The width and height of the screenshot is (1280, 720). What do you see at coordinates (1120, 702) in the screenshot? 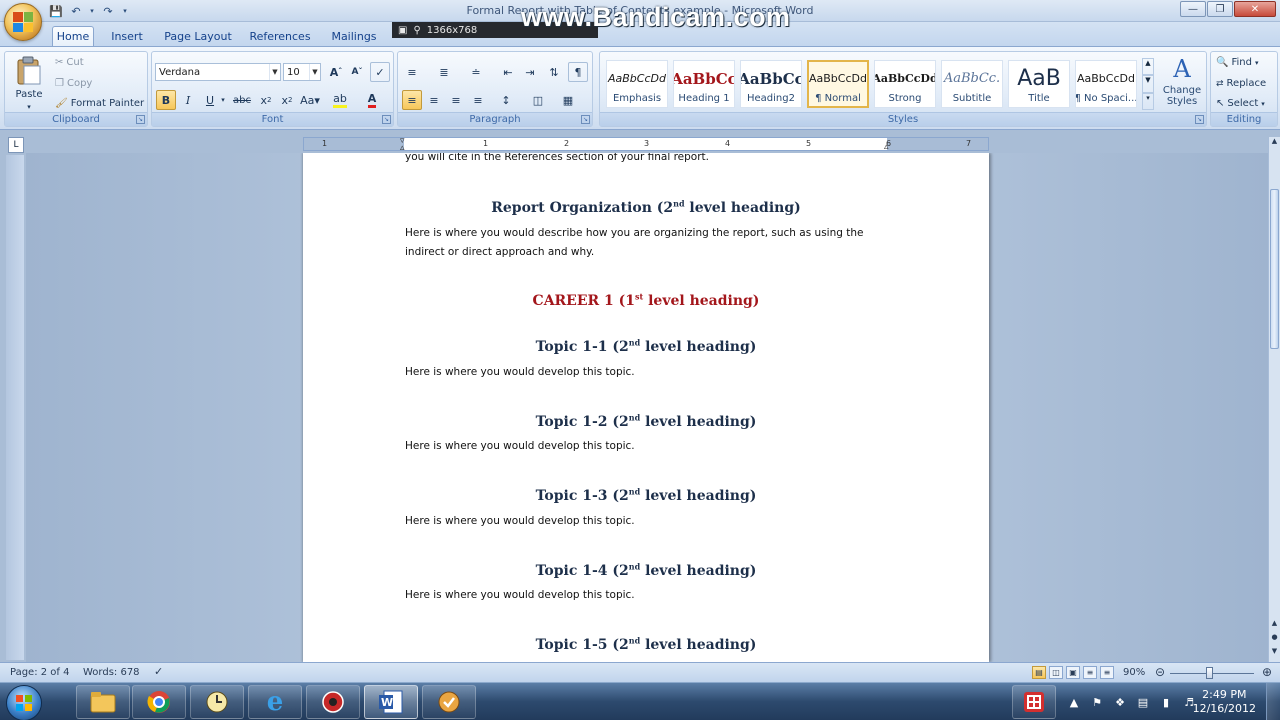
I see `tray-app-icon: ❖` at bounding box center [1120, 702].